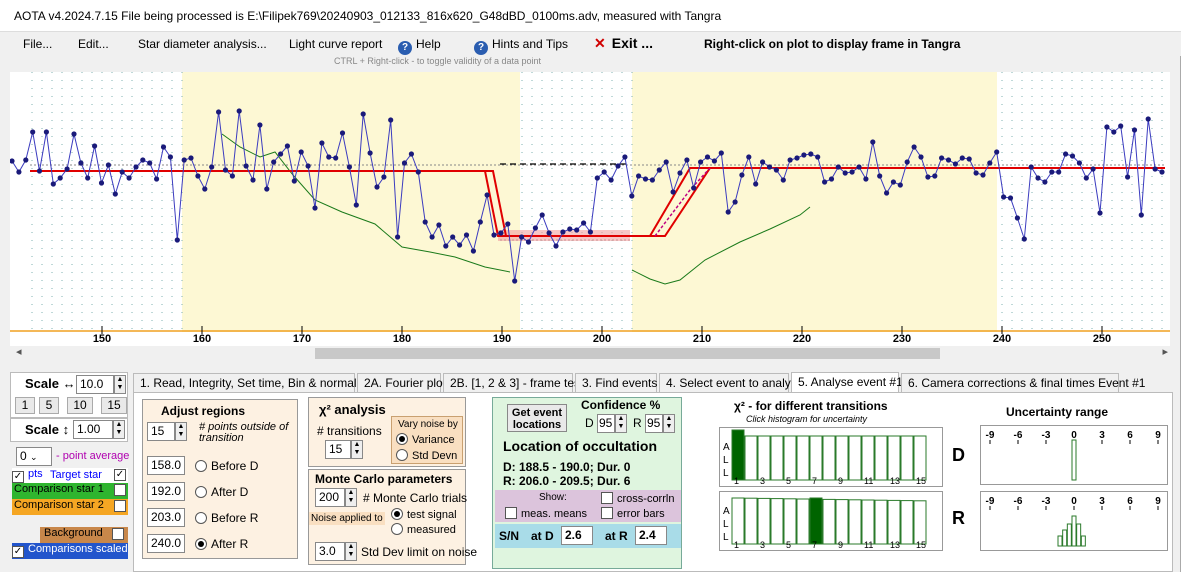 The height and width of the screenshot is (572, 1181). What do you see at coordinates (120, 490) in the screenshot?
I see `comparison-1-checkbox` at bounding box center [120, 490].